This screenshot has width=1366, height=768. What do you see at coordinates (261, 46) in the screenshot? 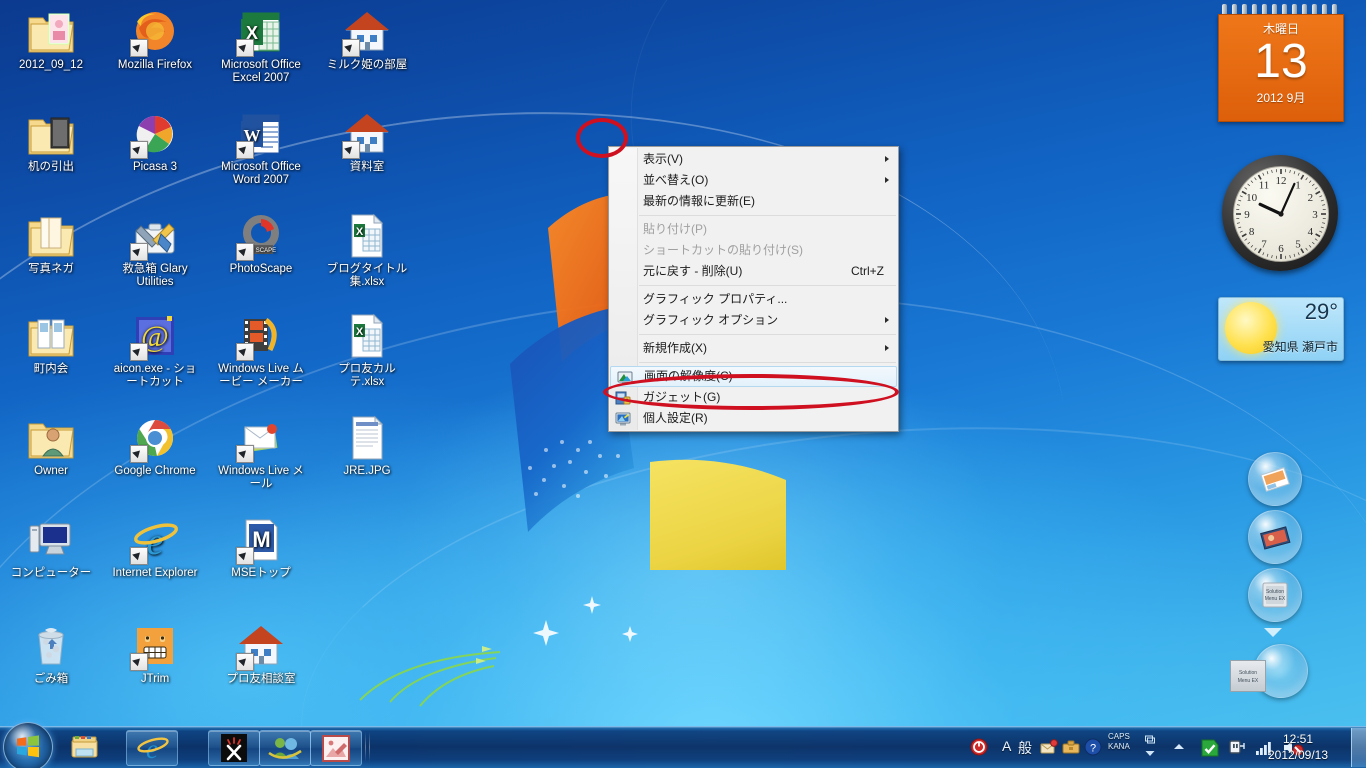
I see `desktop-icon: X Microsoft Office Excel 2007` at bounding box center [261, 46].